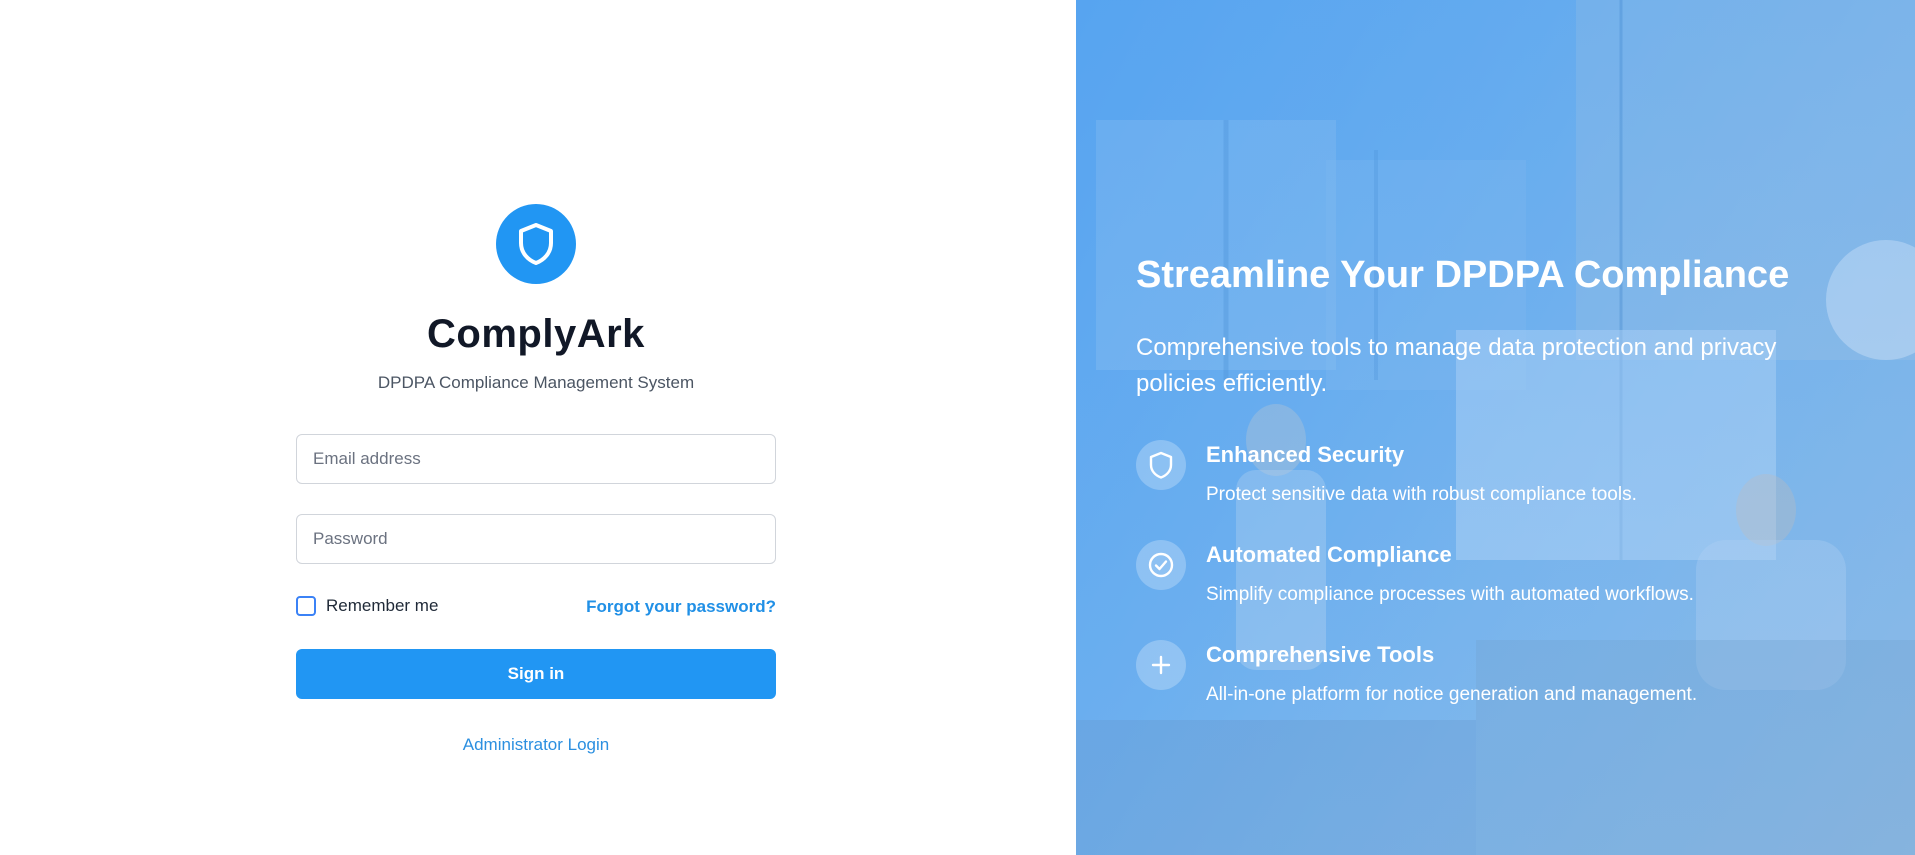 This screenshot has width=1915, height=855. I want to click on remember-me-label: Remember me, so click(382, 605).